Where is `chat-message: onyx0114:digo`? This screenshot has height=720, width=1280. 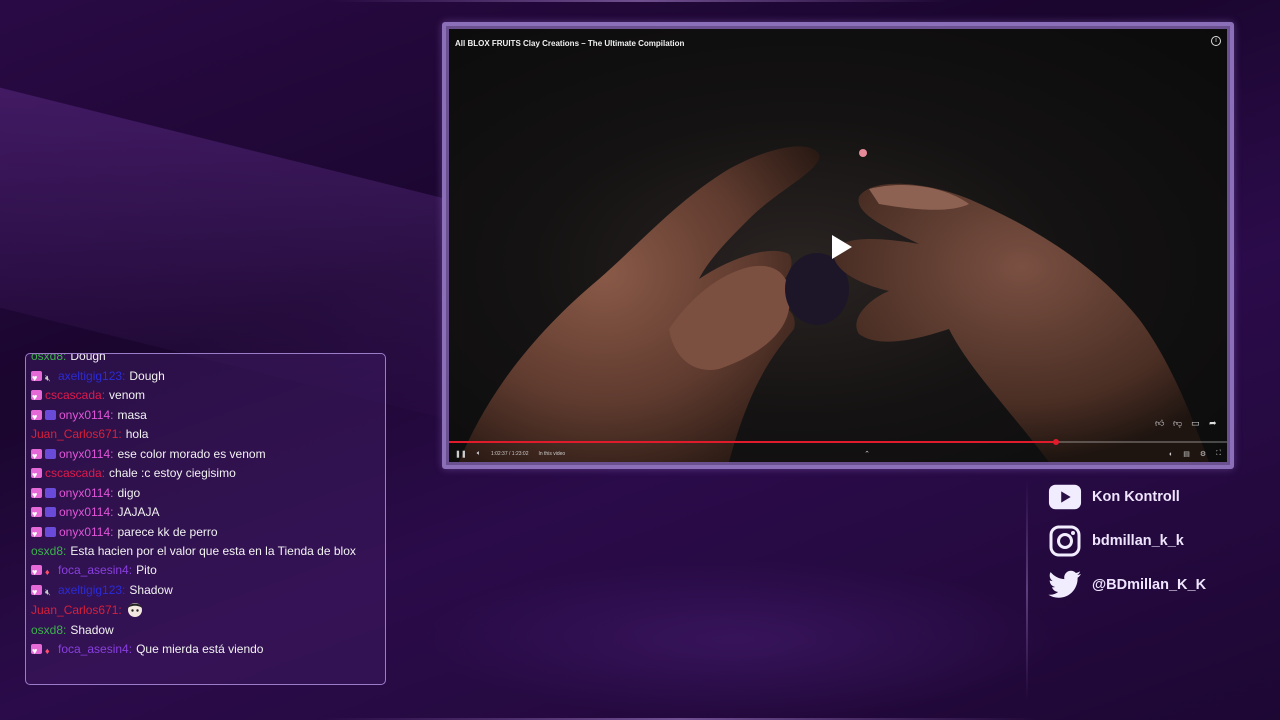
chat-message: onyx0114:digo is located at coordinates (205, 494).